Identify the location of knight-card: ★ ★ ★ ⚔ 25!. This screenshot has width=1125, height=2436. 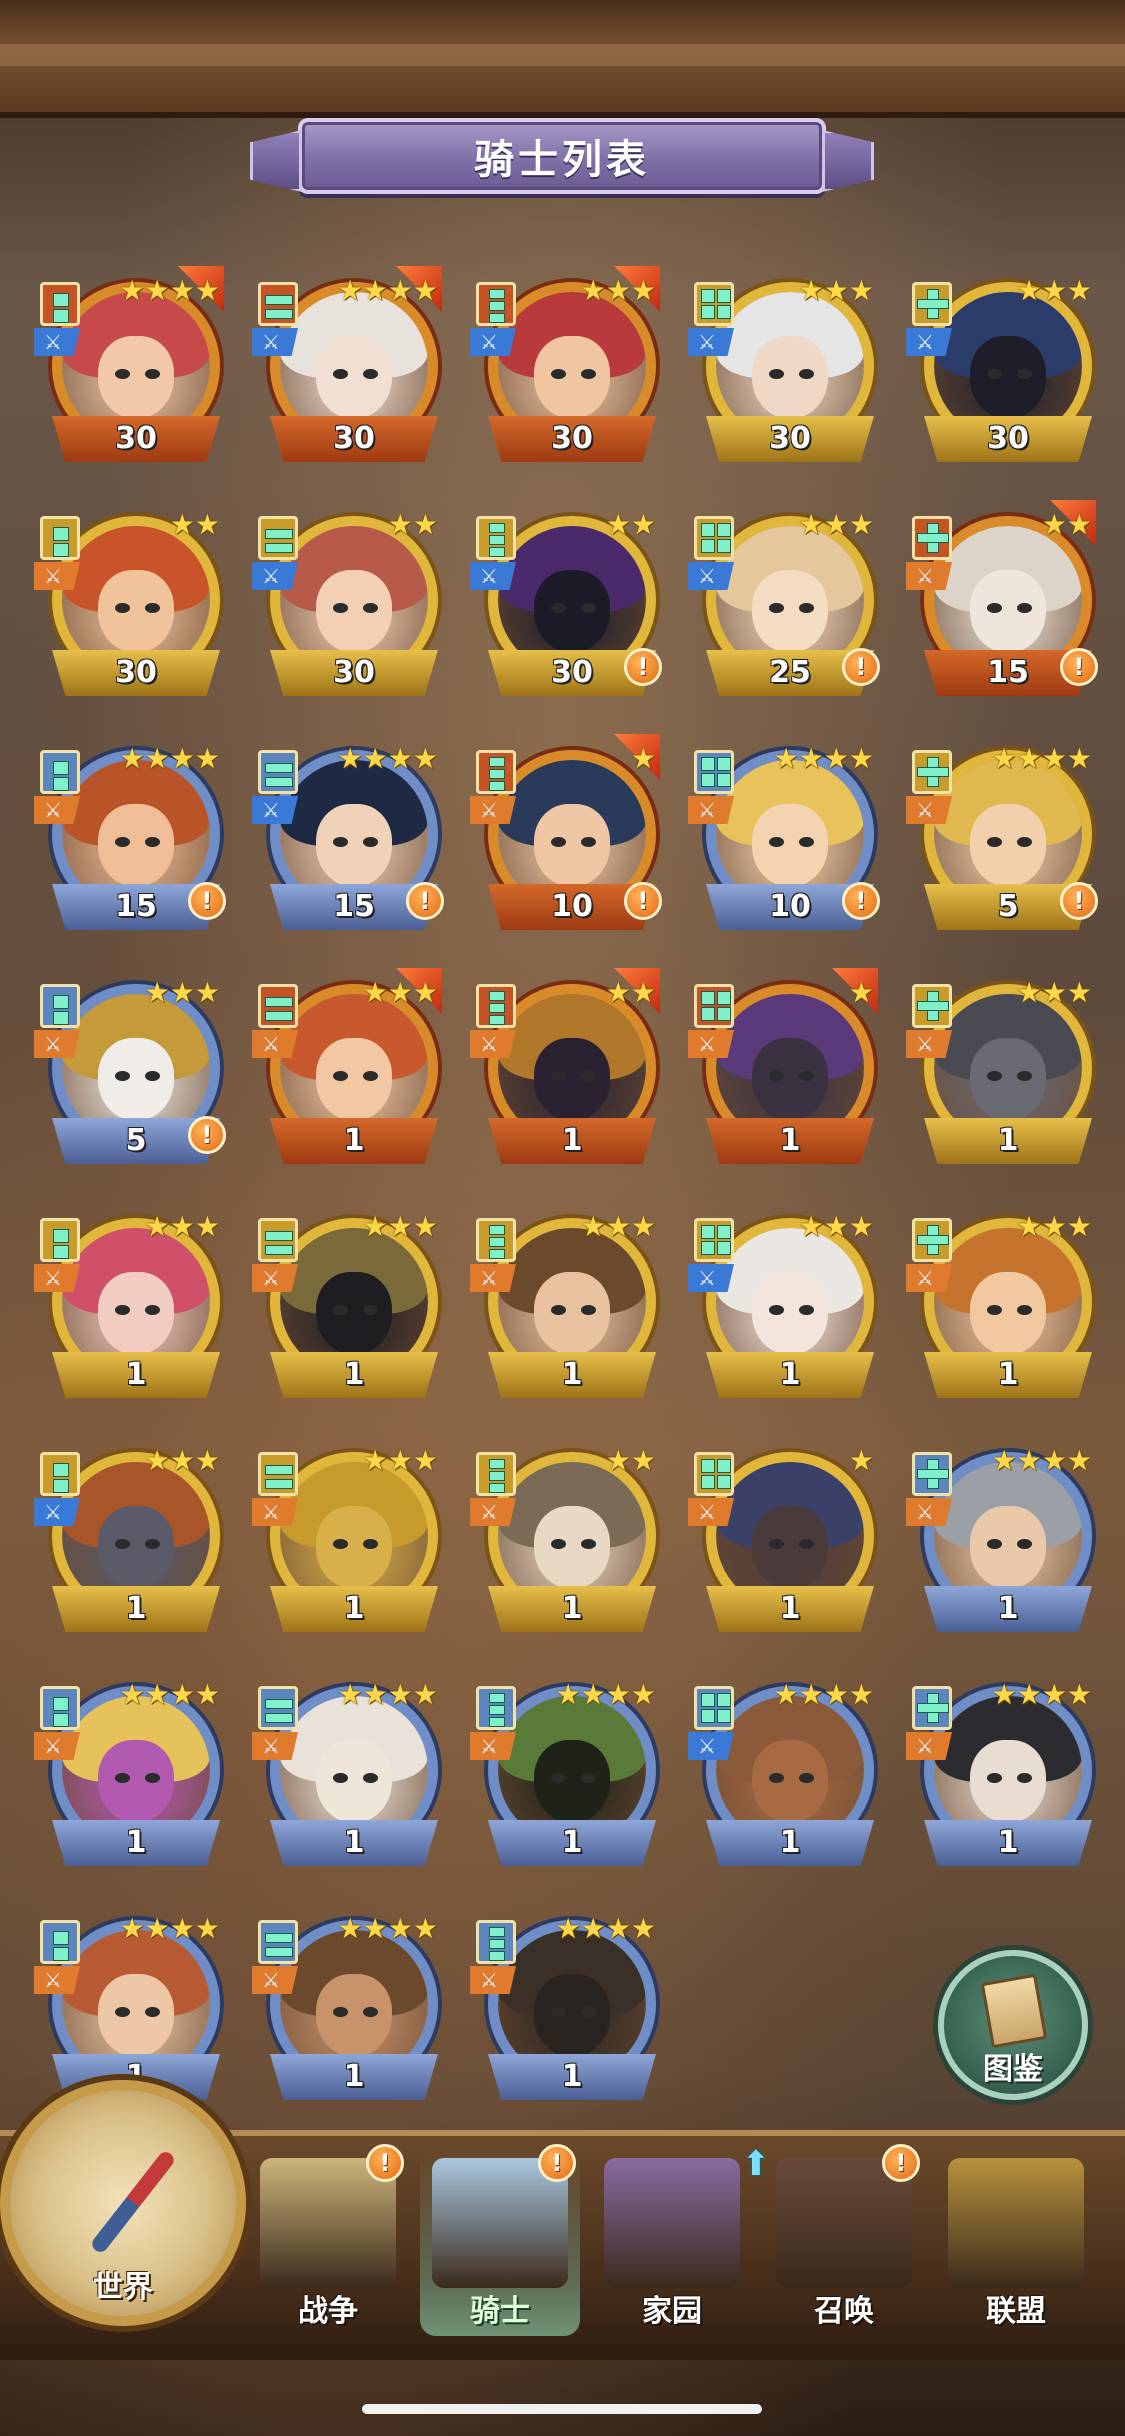
(782, 605).